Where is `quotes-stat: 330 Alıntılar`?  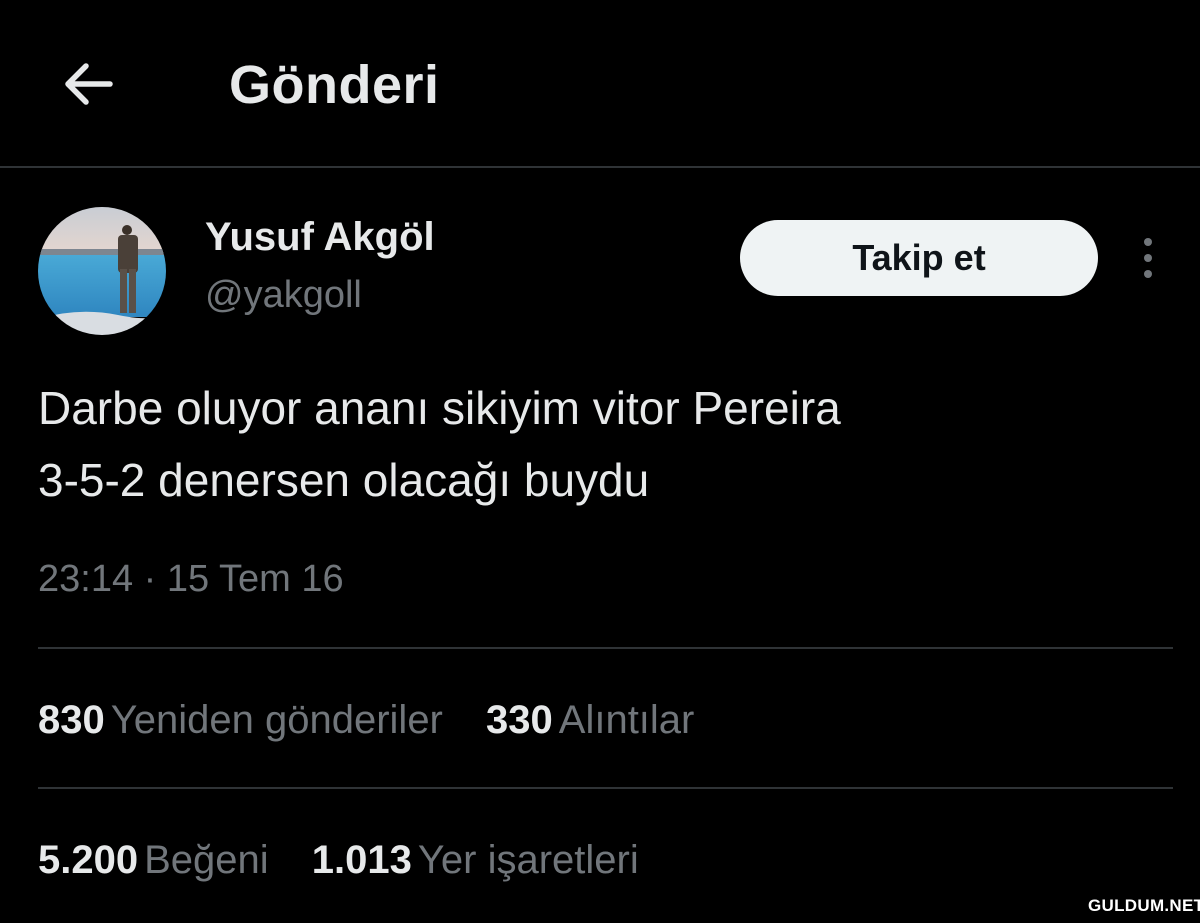
quotes-stat: 330 Alıntılar is located at coordinates (590, 720).